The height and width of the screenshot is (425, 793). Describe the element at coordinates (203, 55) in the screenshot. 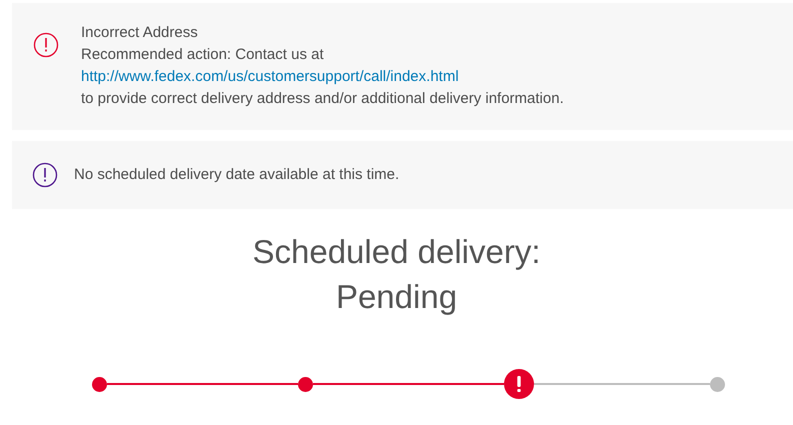

I see `alert-text: Recommended action: Contact us at` at that location.